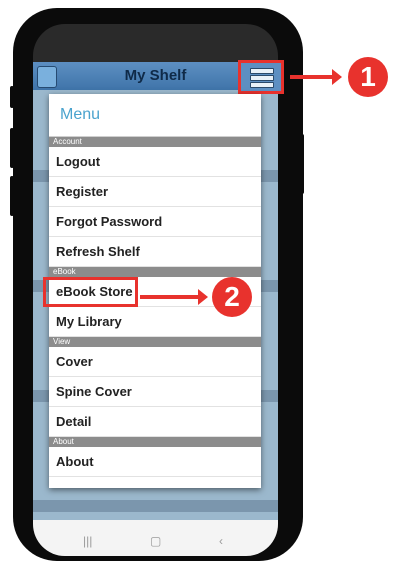 The height and width of the screenshot is (564, 403). What do you see at coordinates (155, 462) in the screenshot?
I see `menu-item-about: About` at bounding box center [155, 462].